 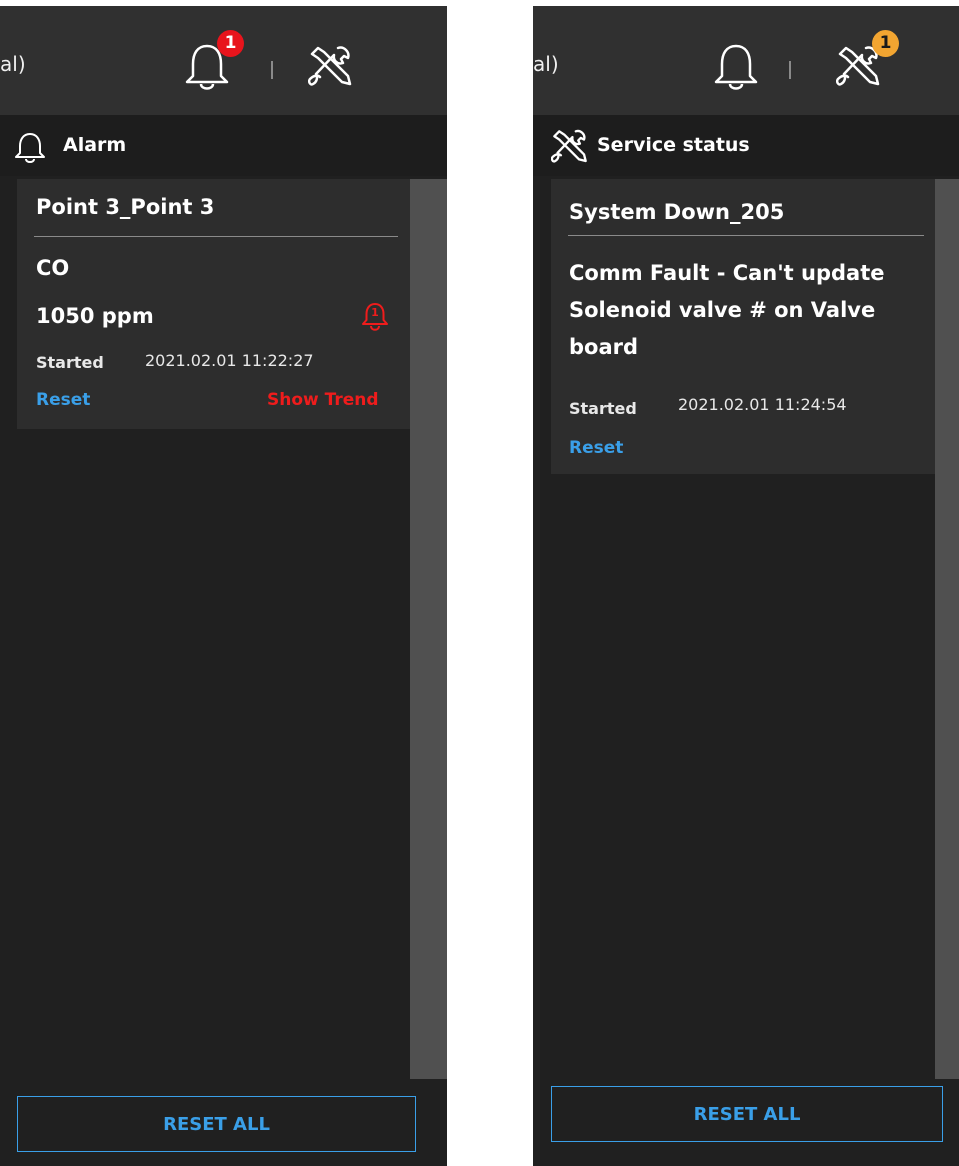 What do you see at coordinates (230, 43) in the screenshot?
I see `alarm-count-badge: 1` at bounding box center [230, 43].